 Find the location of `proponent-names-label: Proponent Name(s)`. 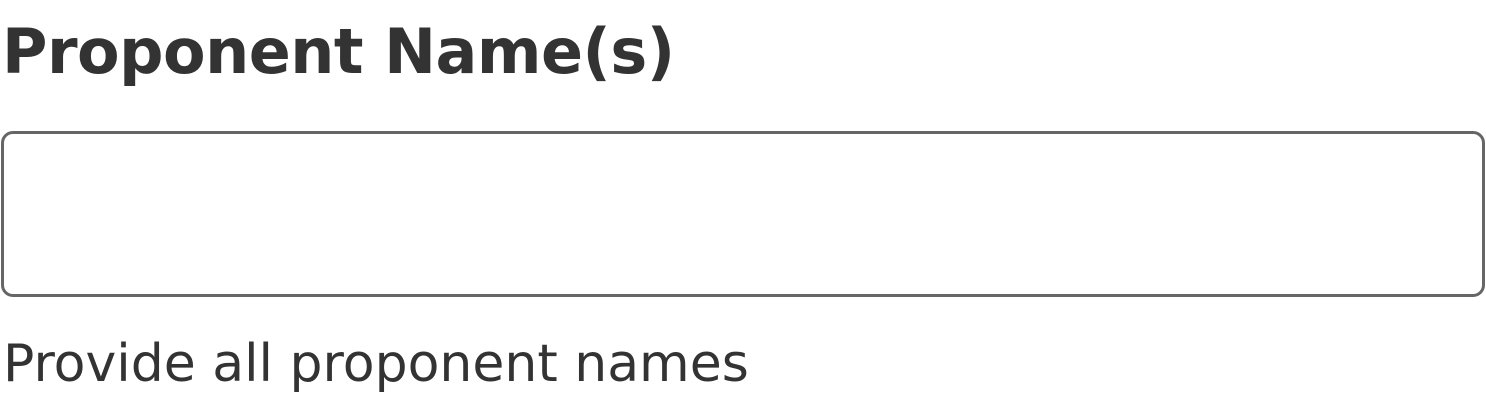

proponent-names-label: Proponent Name(s) is located at coordinates (338, 51).